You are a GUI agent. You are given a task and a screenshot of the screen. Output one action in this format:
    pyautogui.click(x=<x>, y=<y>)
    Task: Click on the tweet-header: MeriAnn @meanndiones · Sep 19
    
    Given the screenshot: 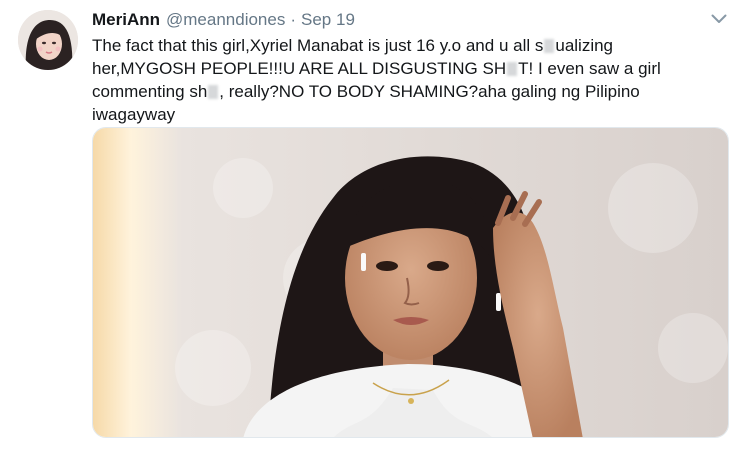 What is the action you would take?
    pyautogui.click(x=223, y=21)
    